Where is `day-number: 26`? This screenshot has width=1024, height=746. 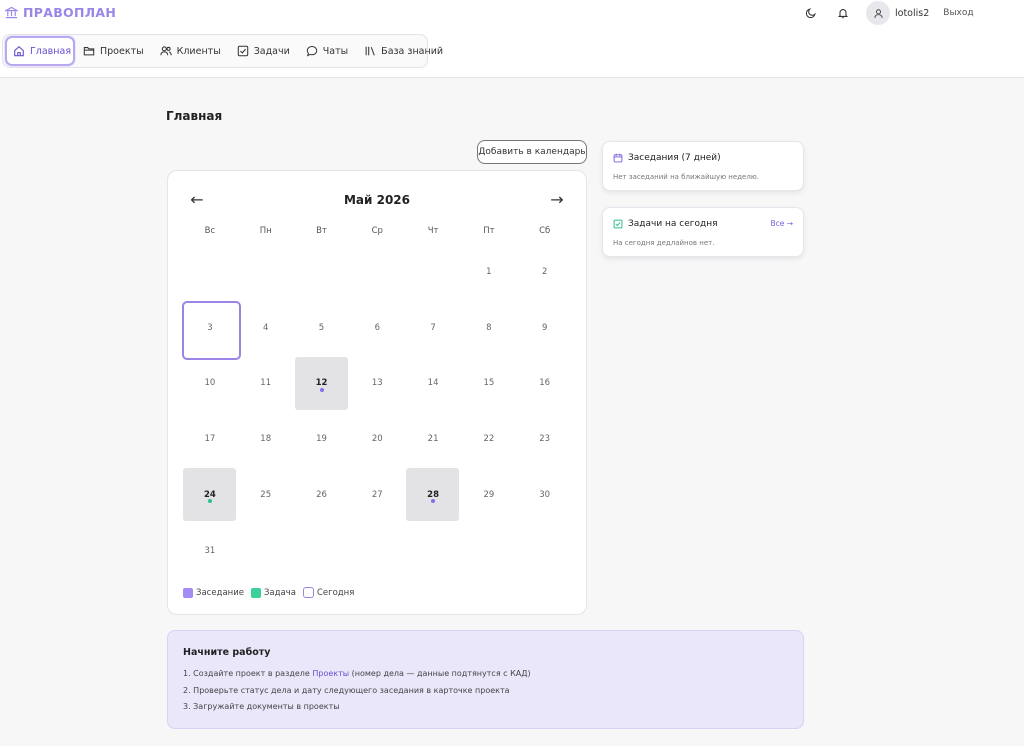
day-number: 26 is located at coordinates (321, 495).